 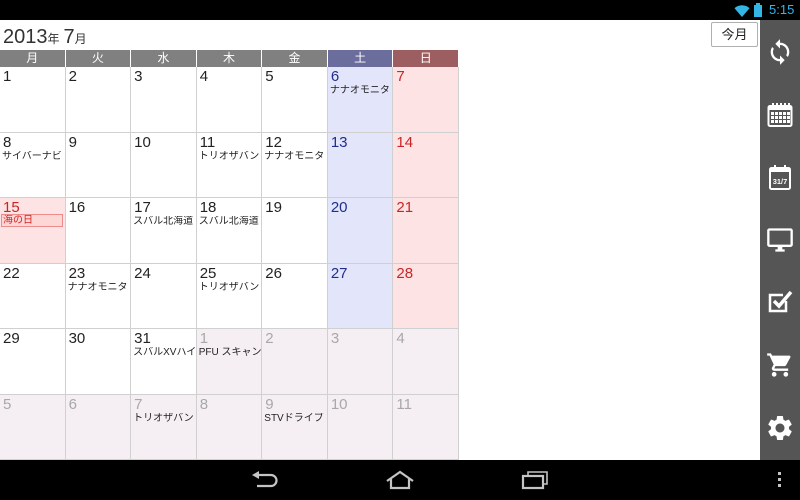 I want to click on event-label: サイバーナビ, so click(x=32, y=157).